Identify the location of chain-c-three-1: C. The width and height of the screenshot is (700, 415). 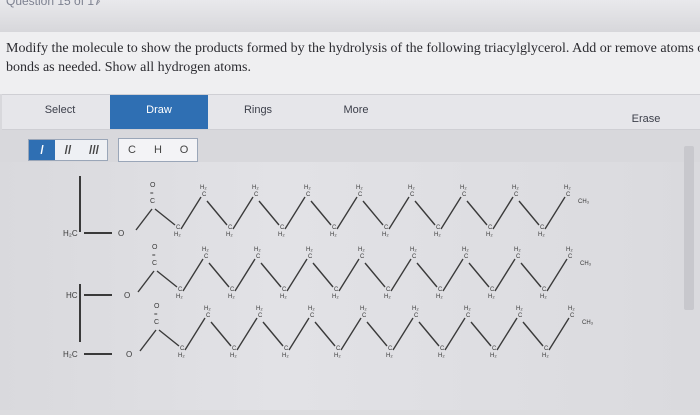
(208, 316).